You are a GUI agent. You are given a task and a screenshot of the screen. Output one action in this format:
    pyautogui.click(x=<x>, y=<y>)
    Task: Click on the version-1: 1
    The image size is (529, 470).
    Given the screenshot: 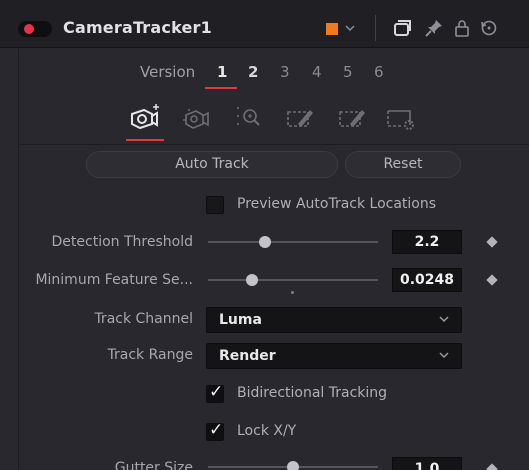 What is the action you would take?
    pyautogui.click(x=222, y=72)
    